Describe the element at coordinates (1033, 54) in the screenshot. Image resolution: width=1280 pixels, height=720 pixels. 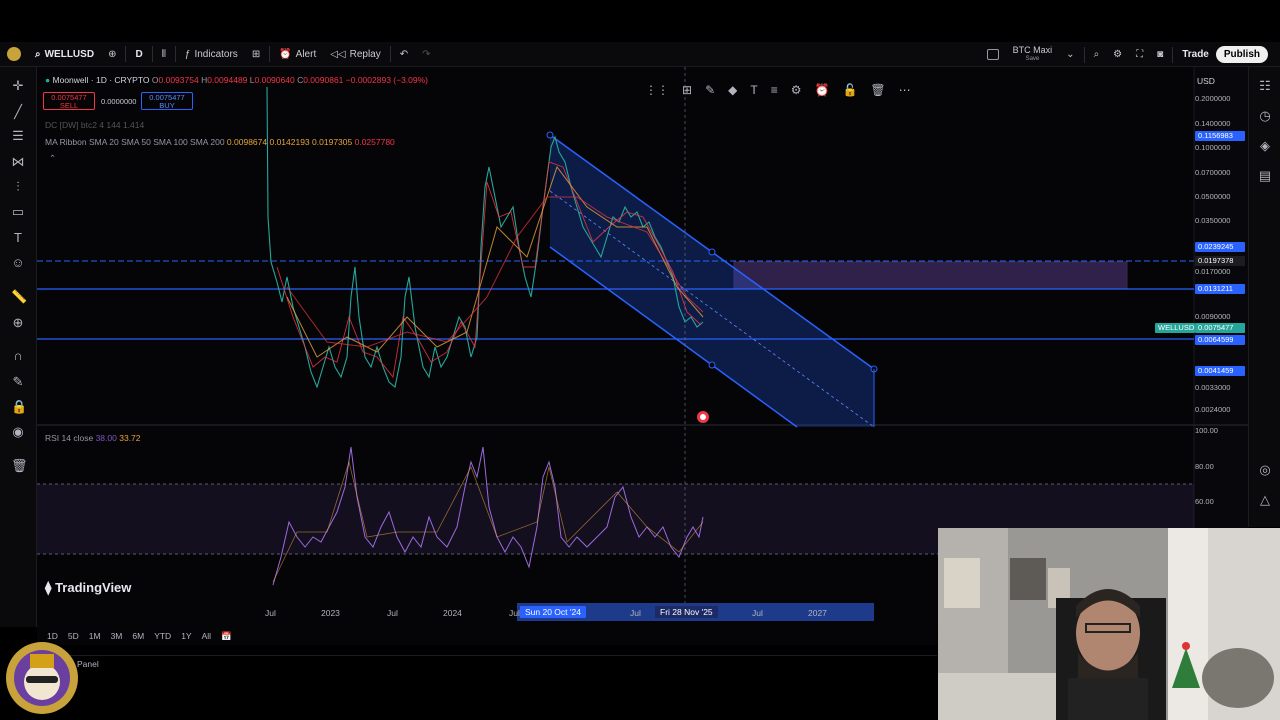
I see `layout-menu: BTC Maxi Save` at that location.